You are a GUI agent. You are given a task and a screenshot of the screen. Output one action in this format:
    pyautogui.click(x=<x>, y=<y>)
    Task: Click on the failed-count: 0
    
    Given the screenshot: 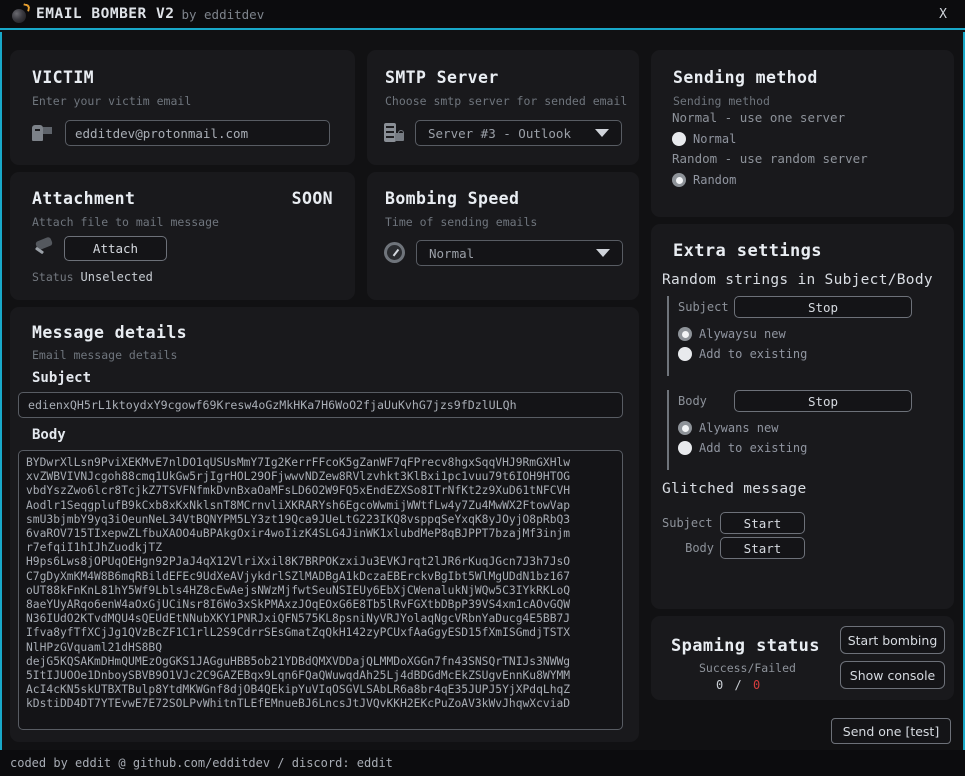 What is the action you would take?
    pyautogui.click(x=756, y=685)
    